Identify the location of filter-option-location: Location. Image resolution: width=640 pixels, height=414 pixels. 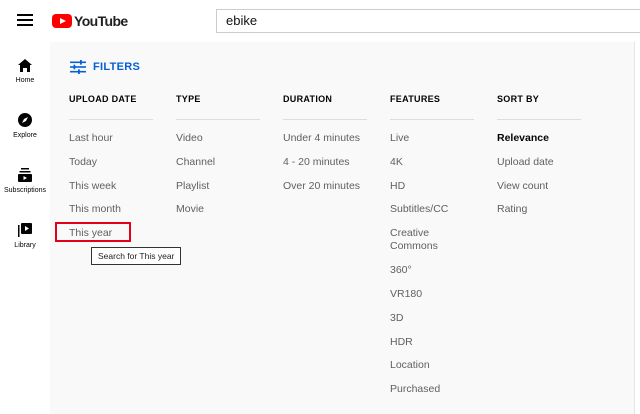
(410, 365).